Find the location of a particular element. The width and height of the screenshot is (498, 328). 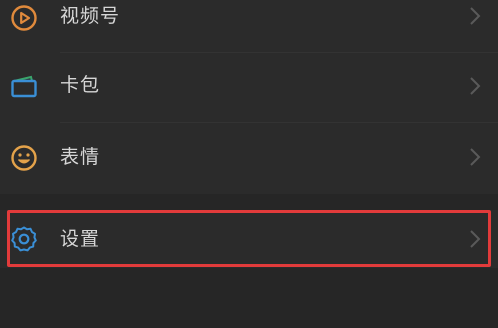

menu-item-label: 卡包 is located at coordinates (80, 85).